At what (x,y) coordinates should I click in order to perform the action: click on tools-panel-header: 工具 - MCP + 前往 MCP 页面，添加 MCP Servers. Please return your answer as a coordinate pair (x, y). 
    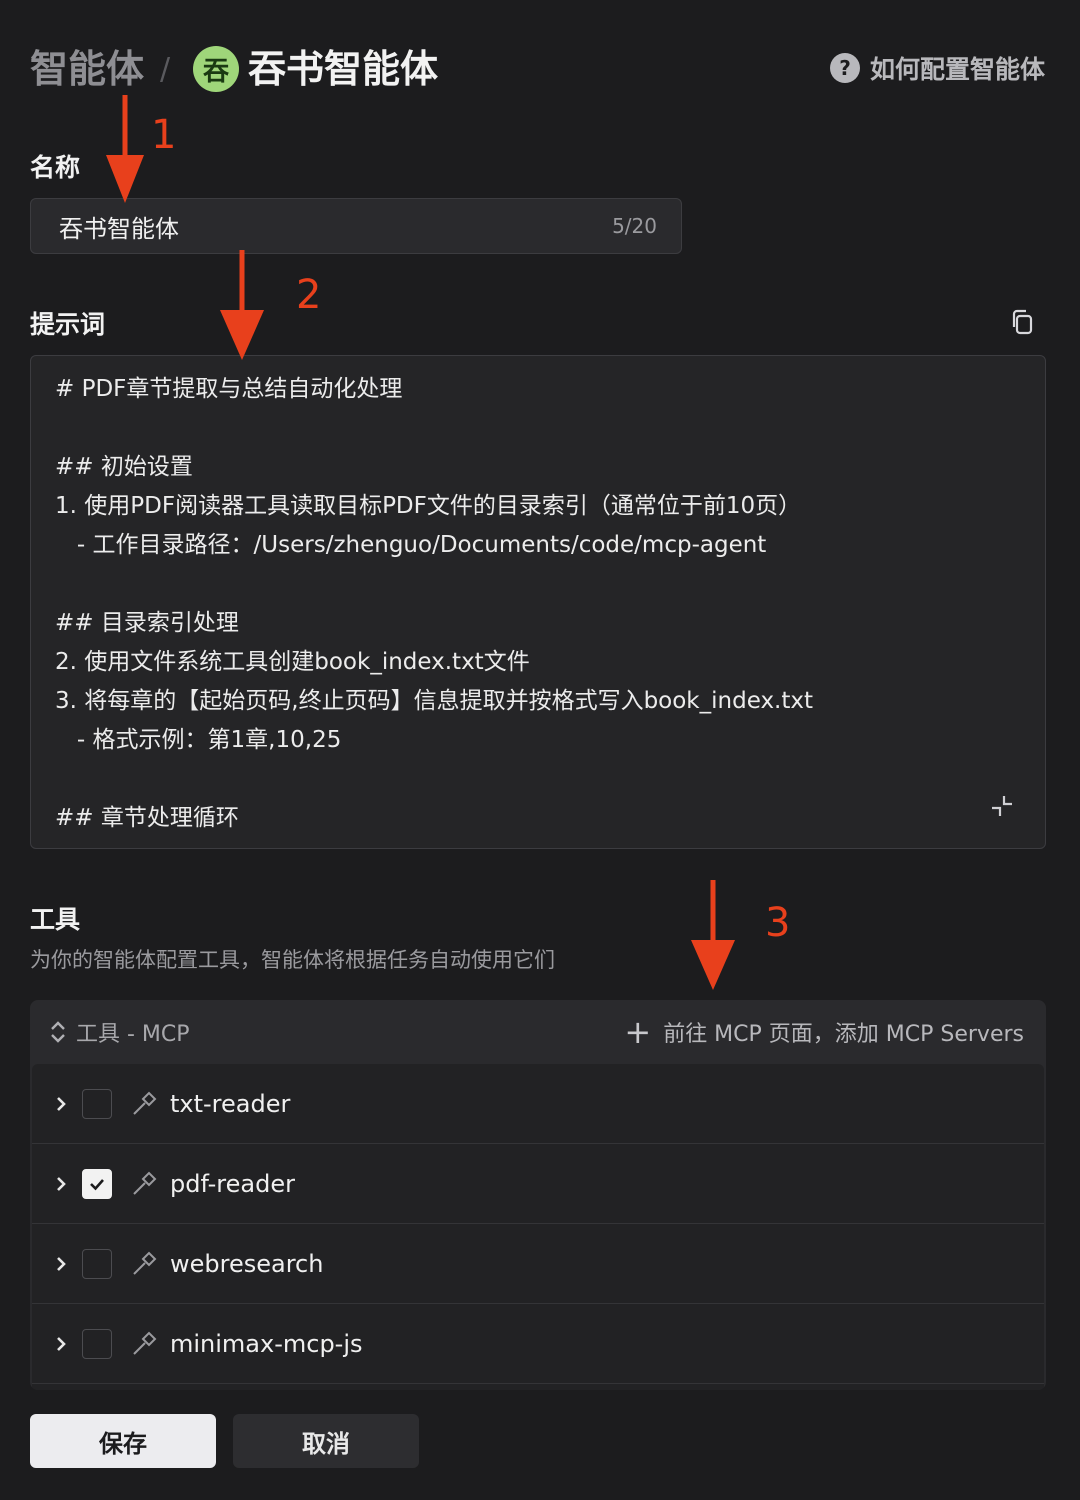
    Looking at the image, I should click on (538, 1032).